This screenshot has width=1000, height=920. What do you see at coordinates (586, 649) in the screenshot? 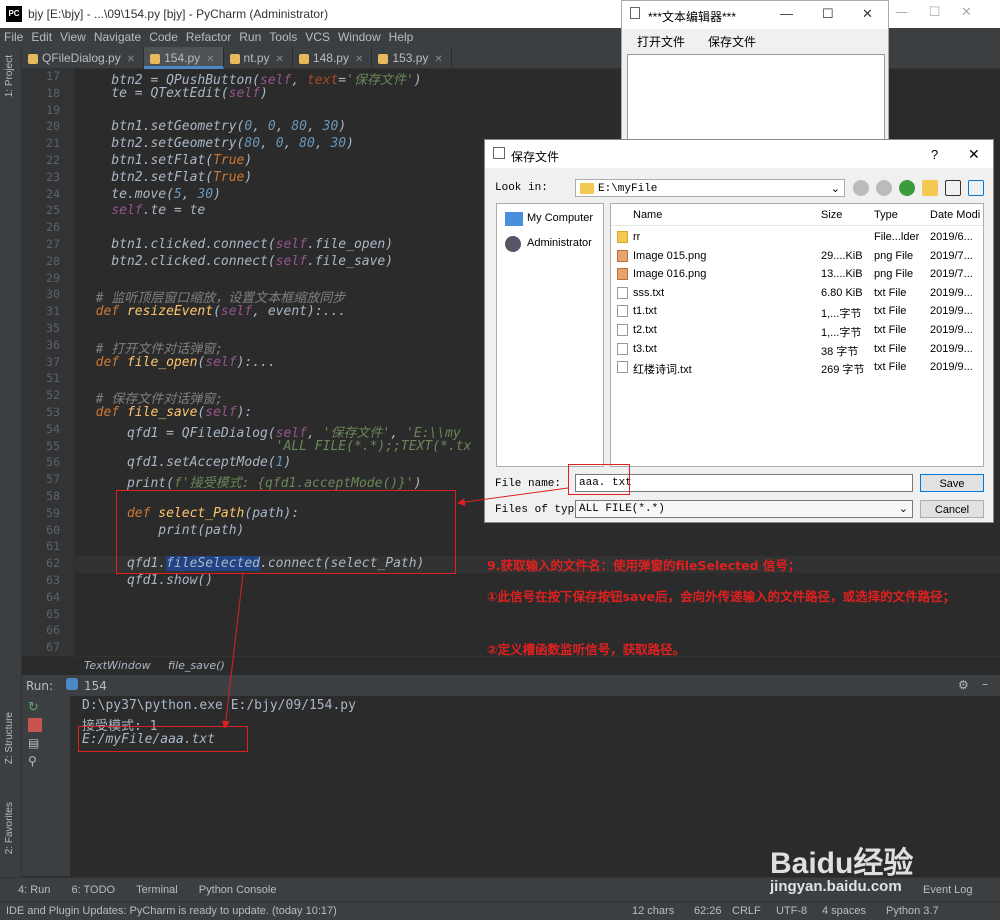
I see `annotation-note-2: ②定义槽函数监听信号，获取路径。` at bounding box center [586, 649].